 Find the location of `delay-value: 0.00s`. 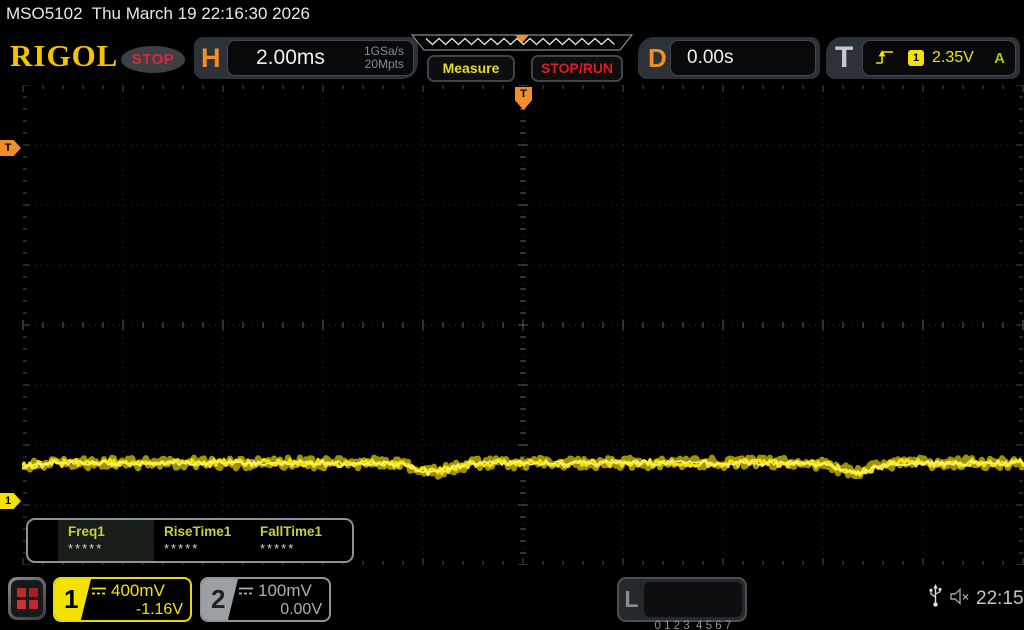

delay-value: 0.00s is located at coordinates (710, 57).